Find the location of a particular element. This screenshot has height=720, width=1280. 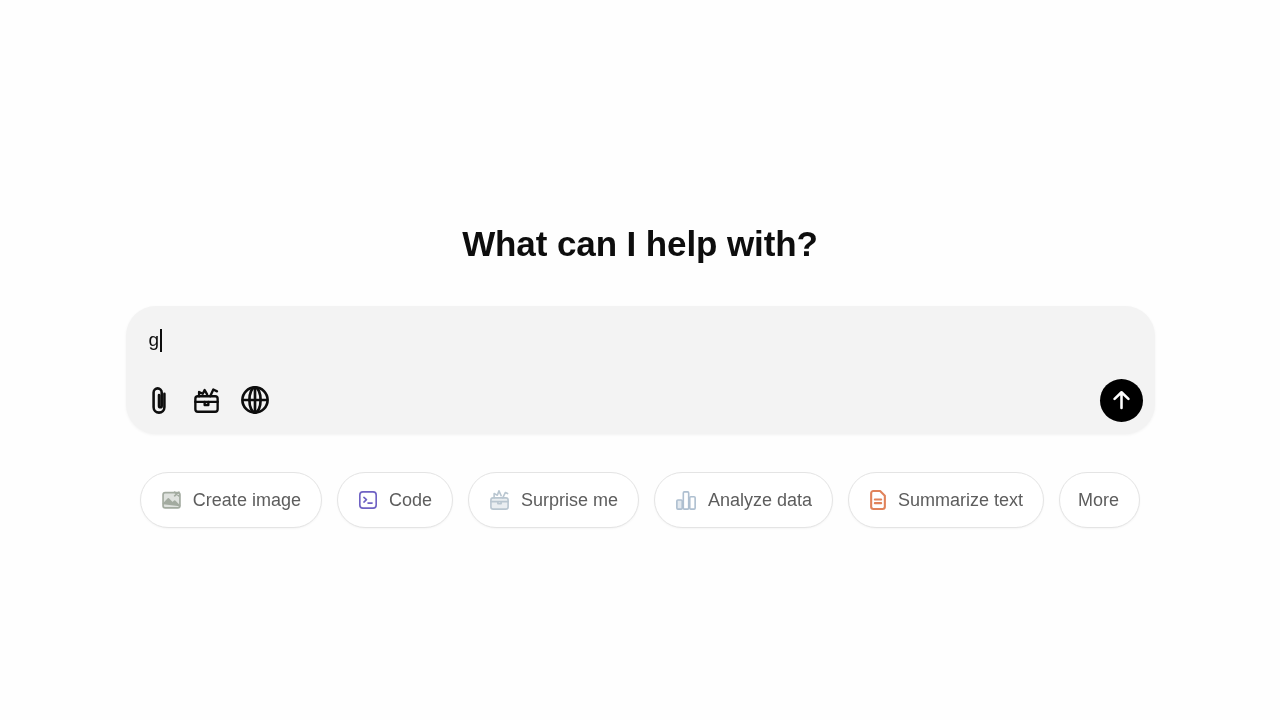

prompt-chip: Code is located at coordinates (394, 500).